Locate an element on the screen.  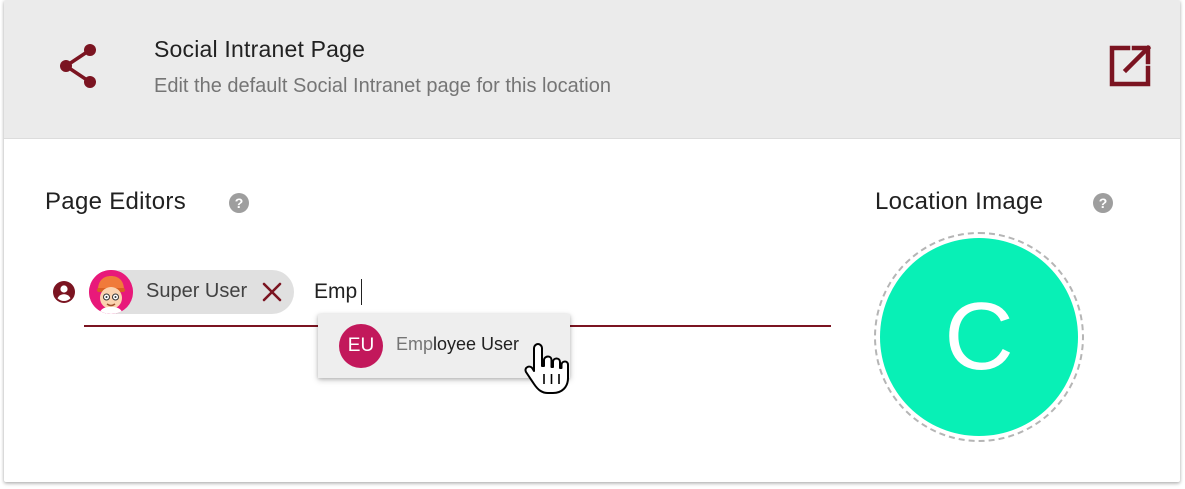
text-caret is located at coordinates (361, 292).